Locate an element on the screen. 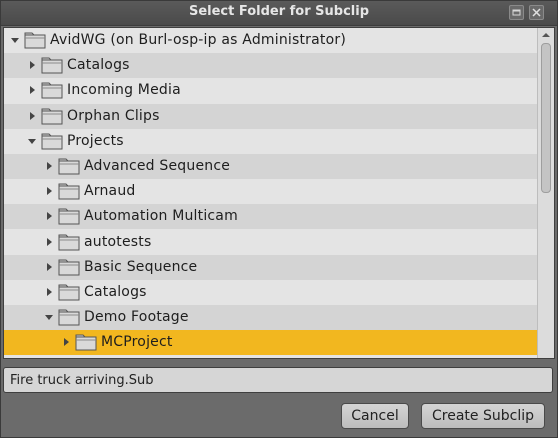 The height and width of the screenshot is (438, 558). tree-item-label: Orphan Clips is located at coordinates (113, 115).